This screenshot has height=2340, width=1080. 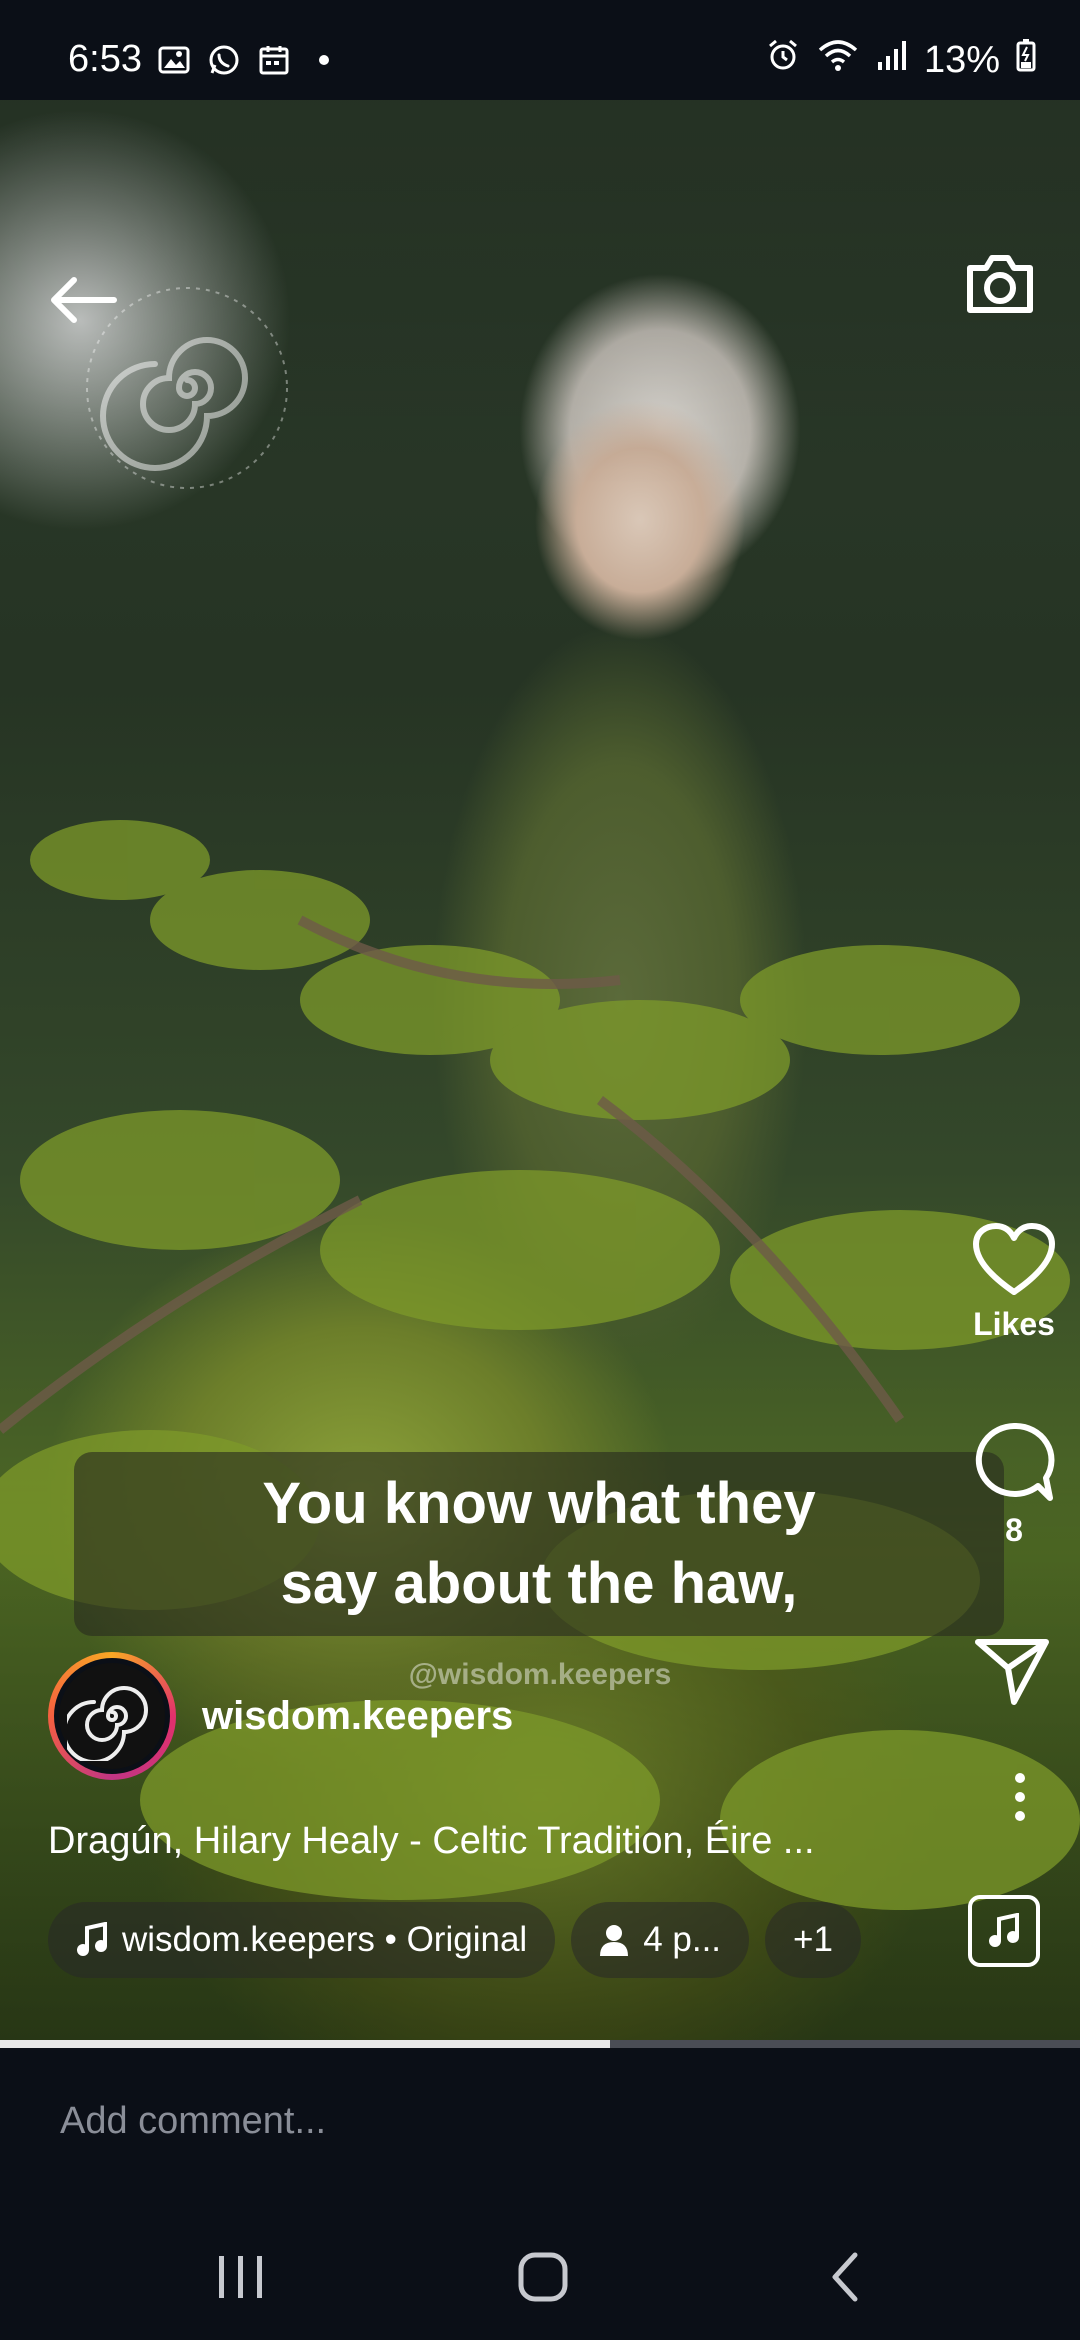 I want to click on video-progress-bar, so click(x=540, y=2044).